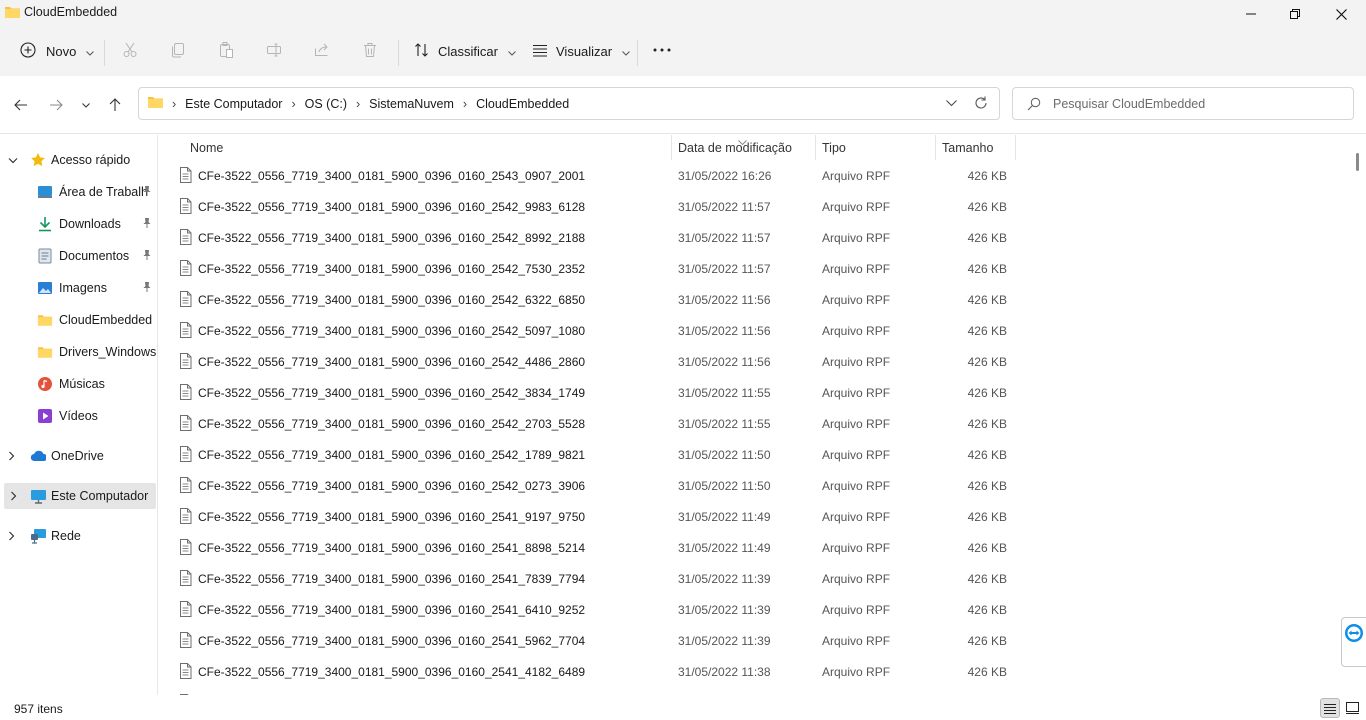 This screenshot has width=1366, height=720. I want to click on address-dropdown-icon, so click(951, 103).